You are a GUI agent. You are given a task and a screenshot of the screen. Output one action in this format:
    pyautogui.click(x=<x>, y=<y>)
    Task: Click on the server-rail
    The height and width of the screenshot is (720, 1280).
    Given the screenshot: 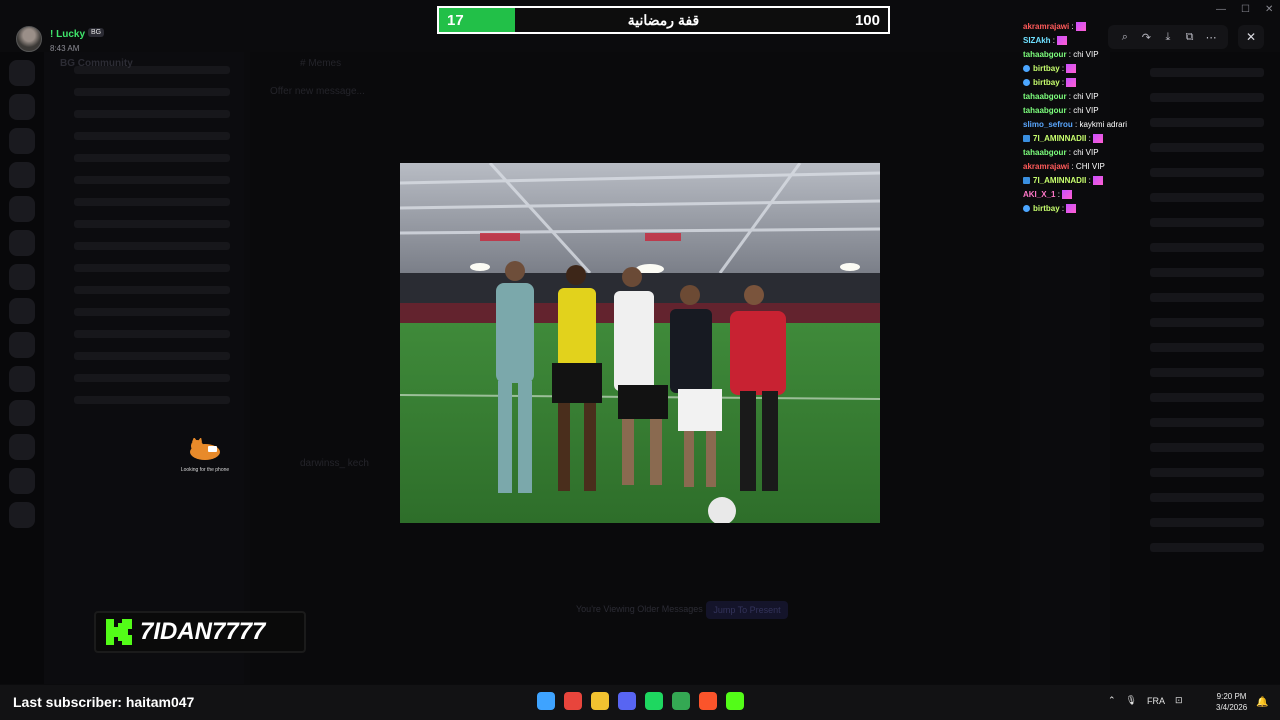 What is the action you would take?
    pyautogui.click(x=22, y=368)
    